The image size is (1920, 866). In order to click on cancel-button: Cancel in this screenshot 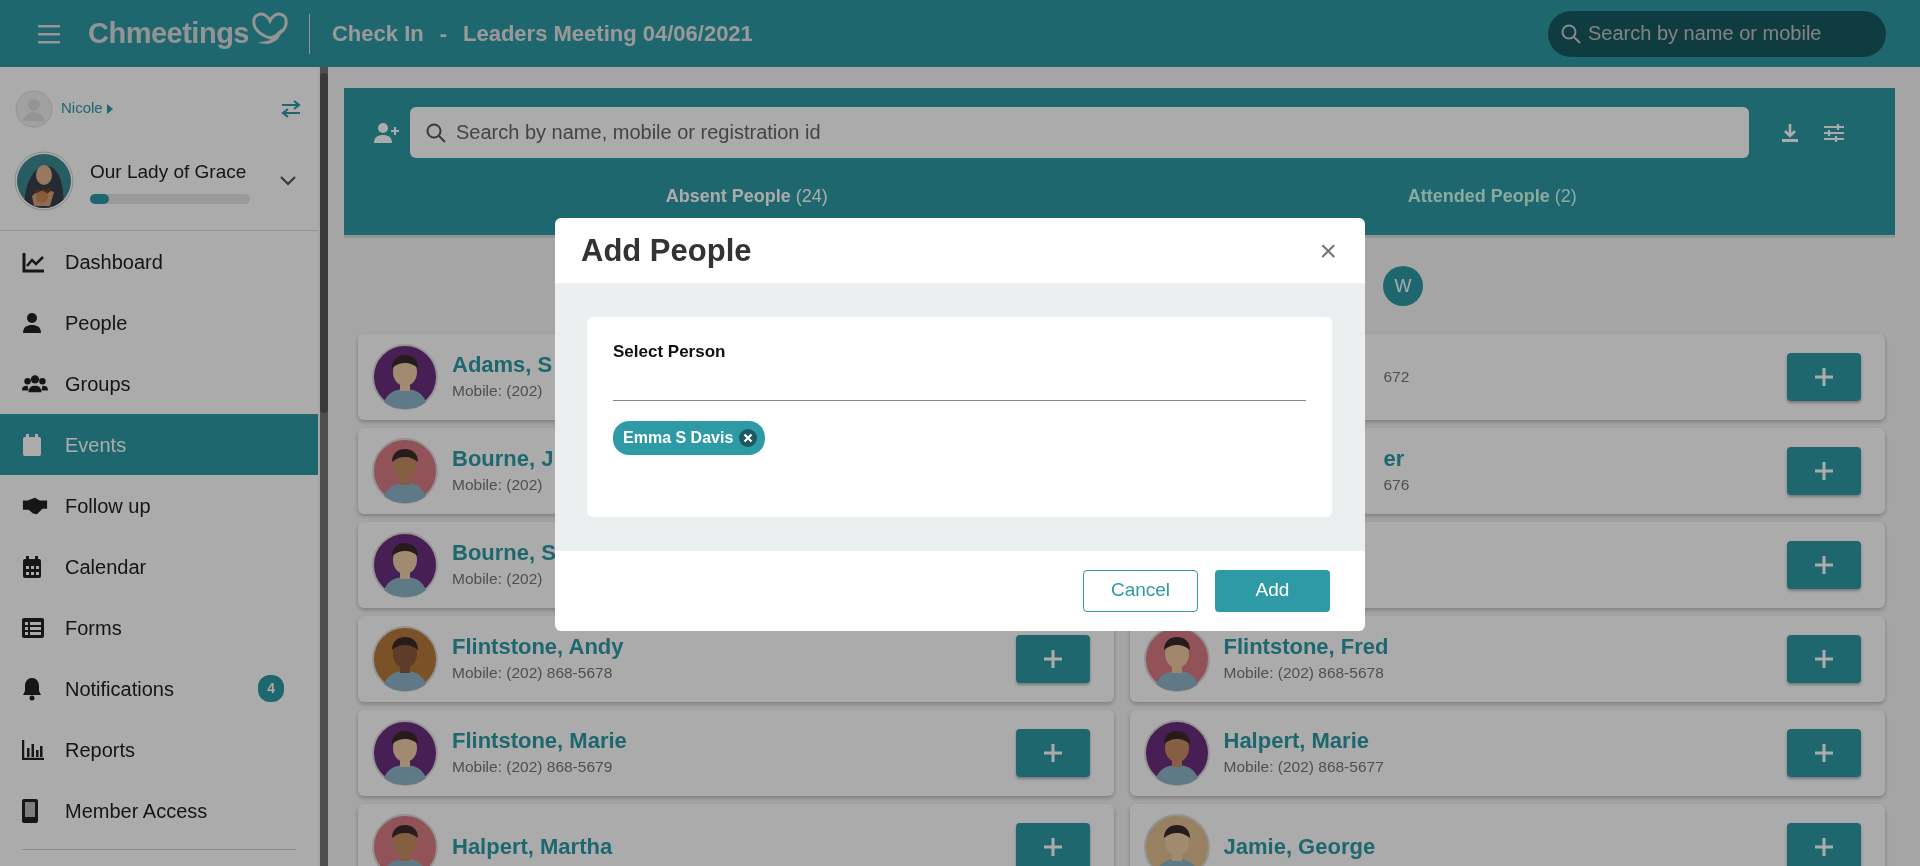, I will do `click(1140, 590)`.